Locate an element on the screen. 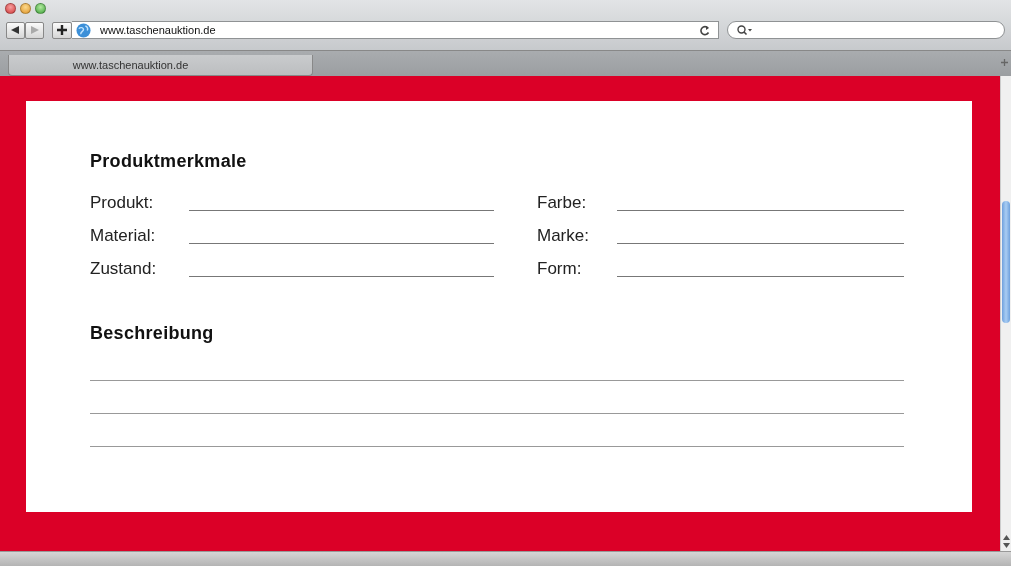 This screenshot has height=566, width=1011. field-label: Produkt: is located at coordinates (122, 203).